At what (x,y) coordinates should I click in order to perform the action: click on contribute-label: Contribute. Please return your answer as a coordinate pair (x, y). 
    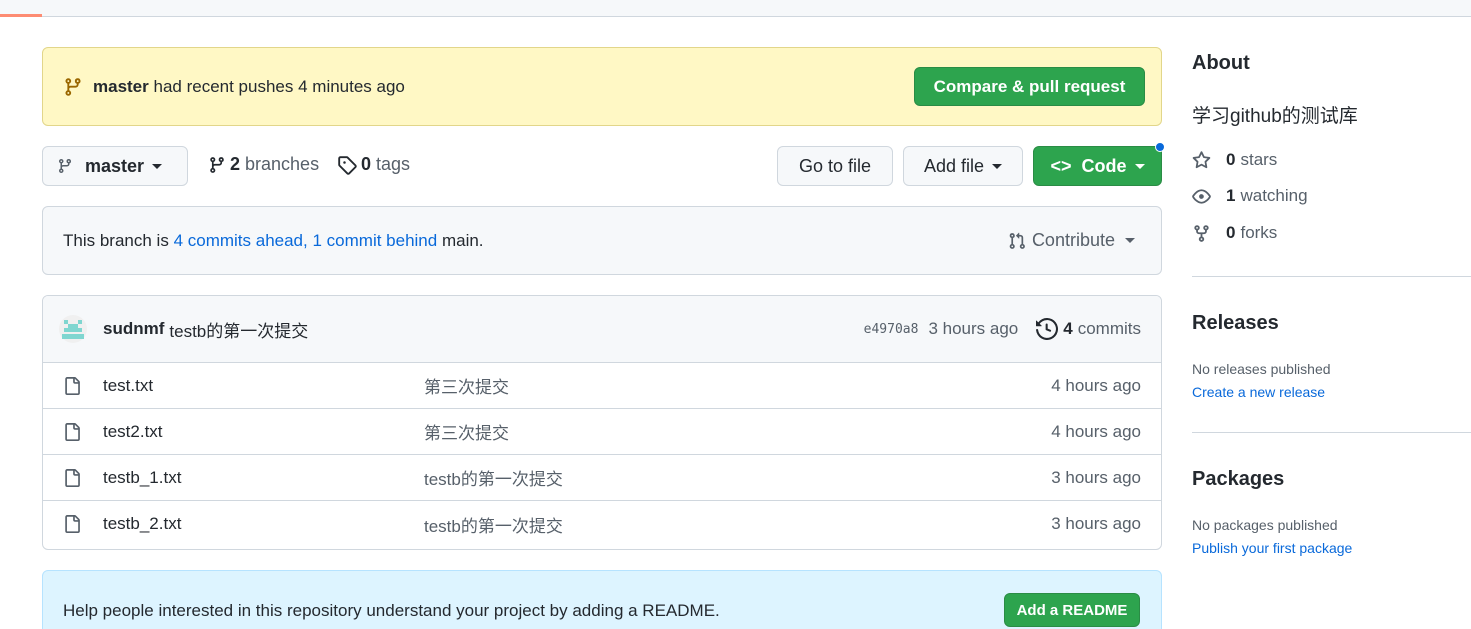
    Looking at the image, I should click on (1073, 240).